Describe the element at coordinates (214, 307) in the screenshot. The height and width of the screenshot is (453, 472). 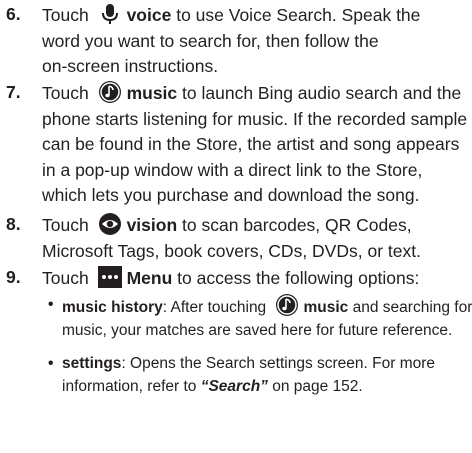
I see `option-text: : After touching` at that location.